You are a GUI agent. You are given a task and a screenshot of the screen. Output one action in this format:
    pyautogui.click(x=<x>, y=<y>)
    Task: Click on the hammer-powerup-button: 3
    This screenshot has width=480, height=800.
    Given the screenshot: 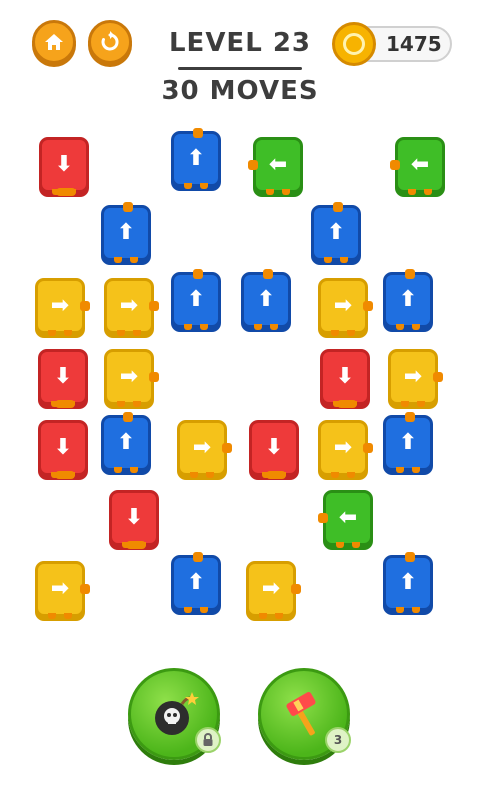 What is the action you would take?
    pyautogui.click(x=304, y=714)
    